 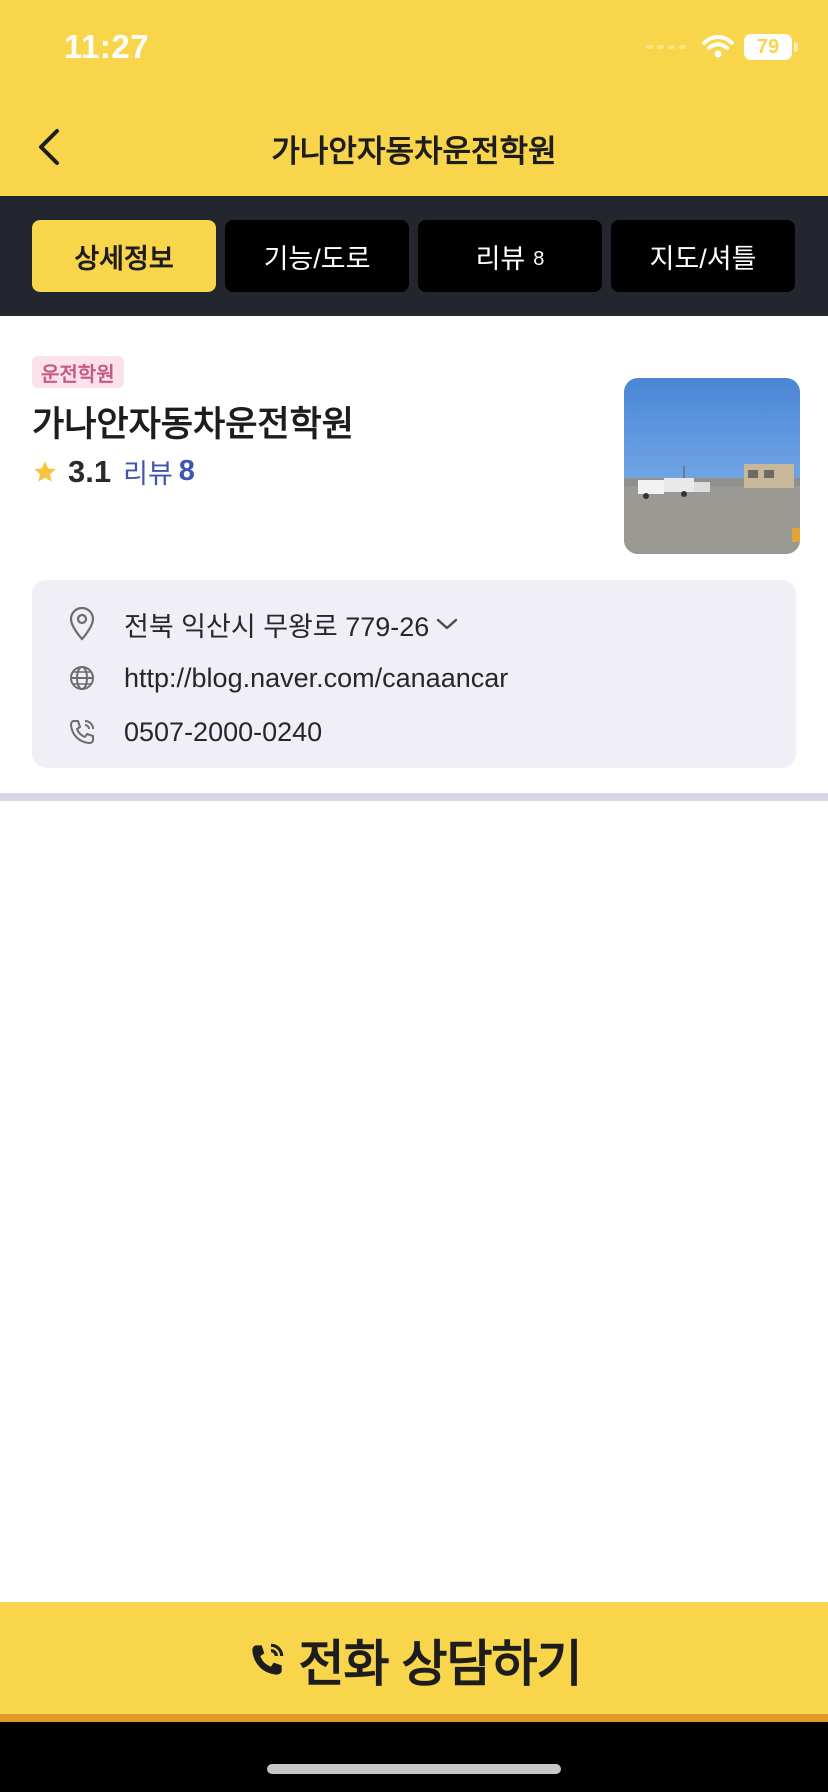 I want to click on tab-bar: 상세정보 기능/도로 리뷰 8 지도/셔틀, so click(x=414, y=256).